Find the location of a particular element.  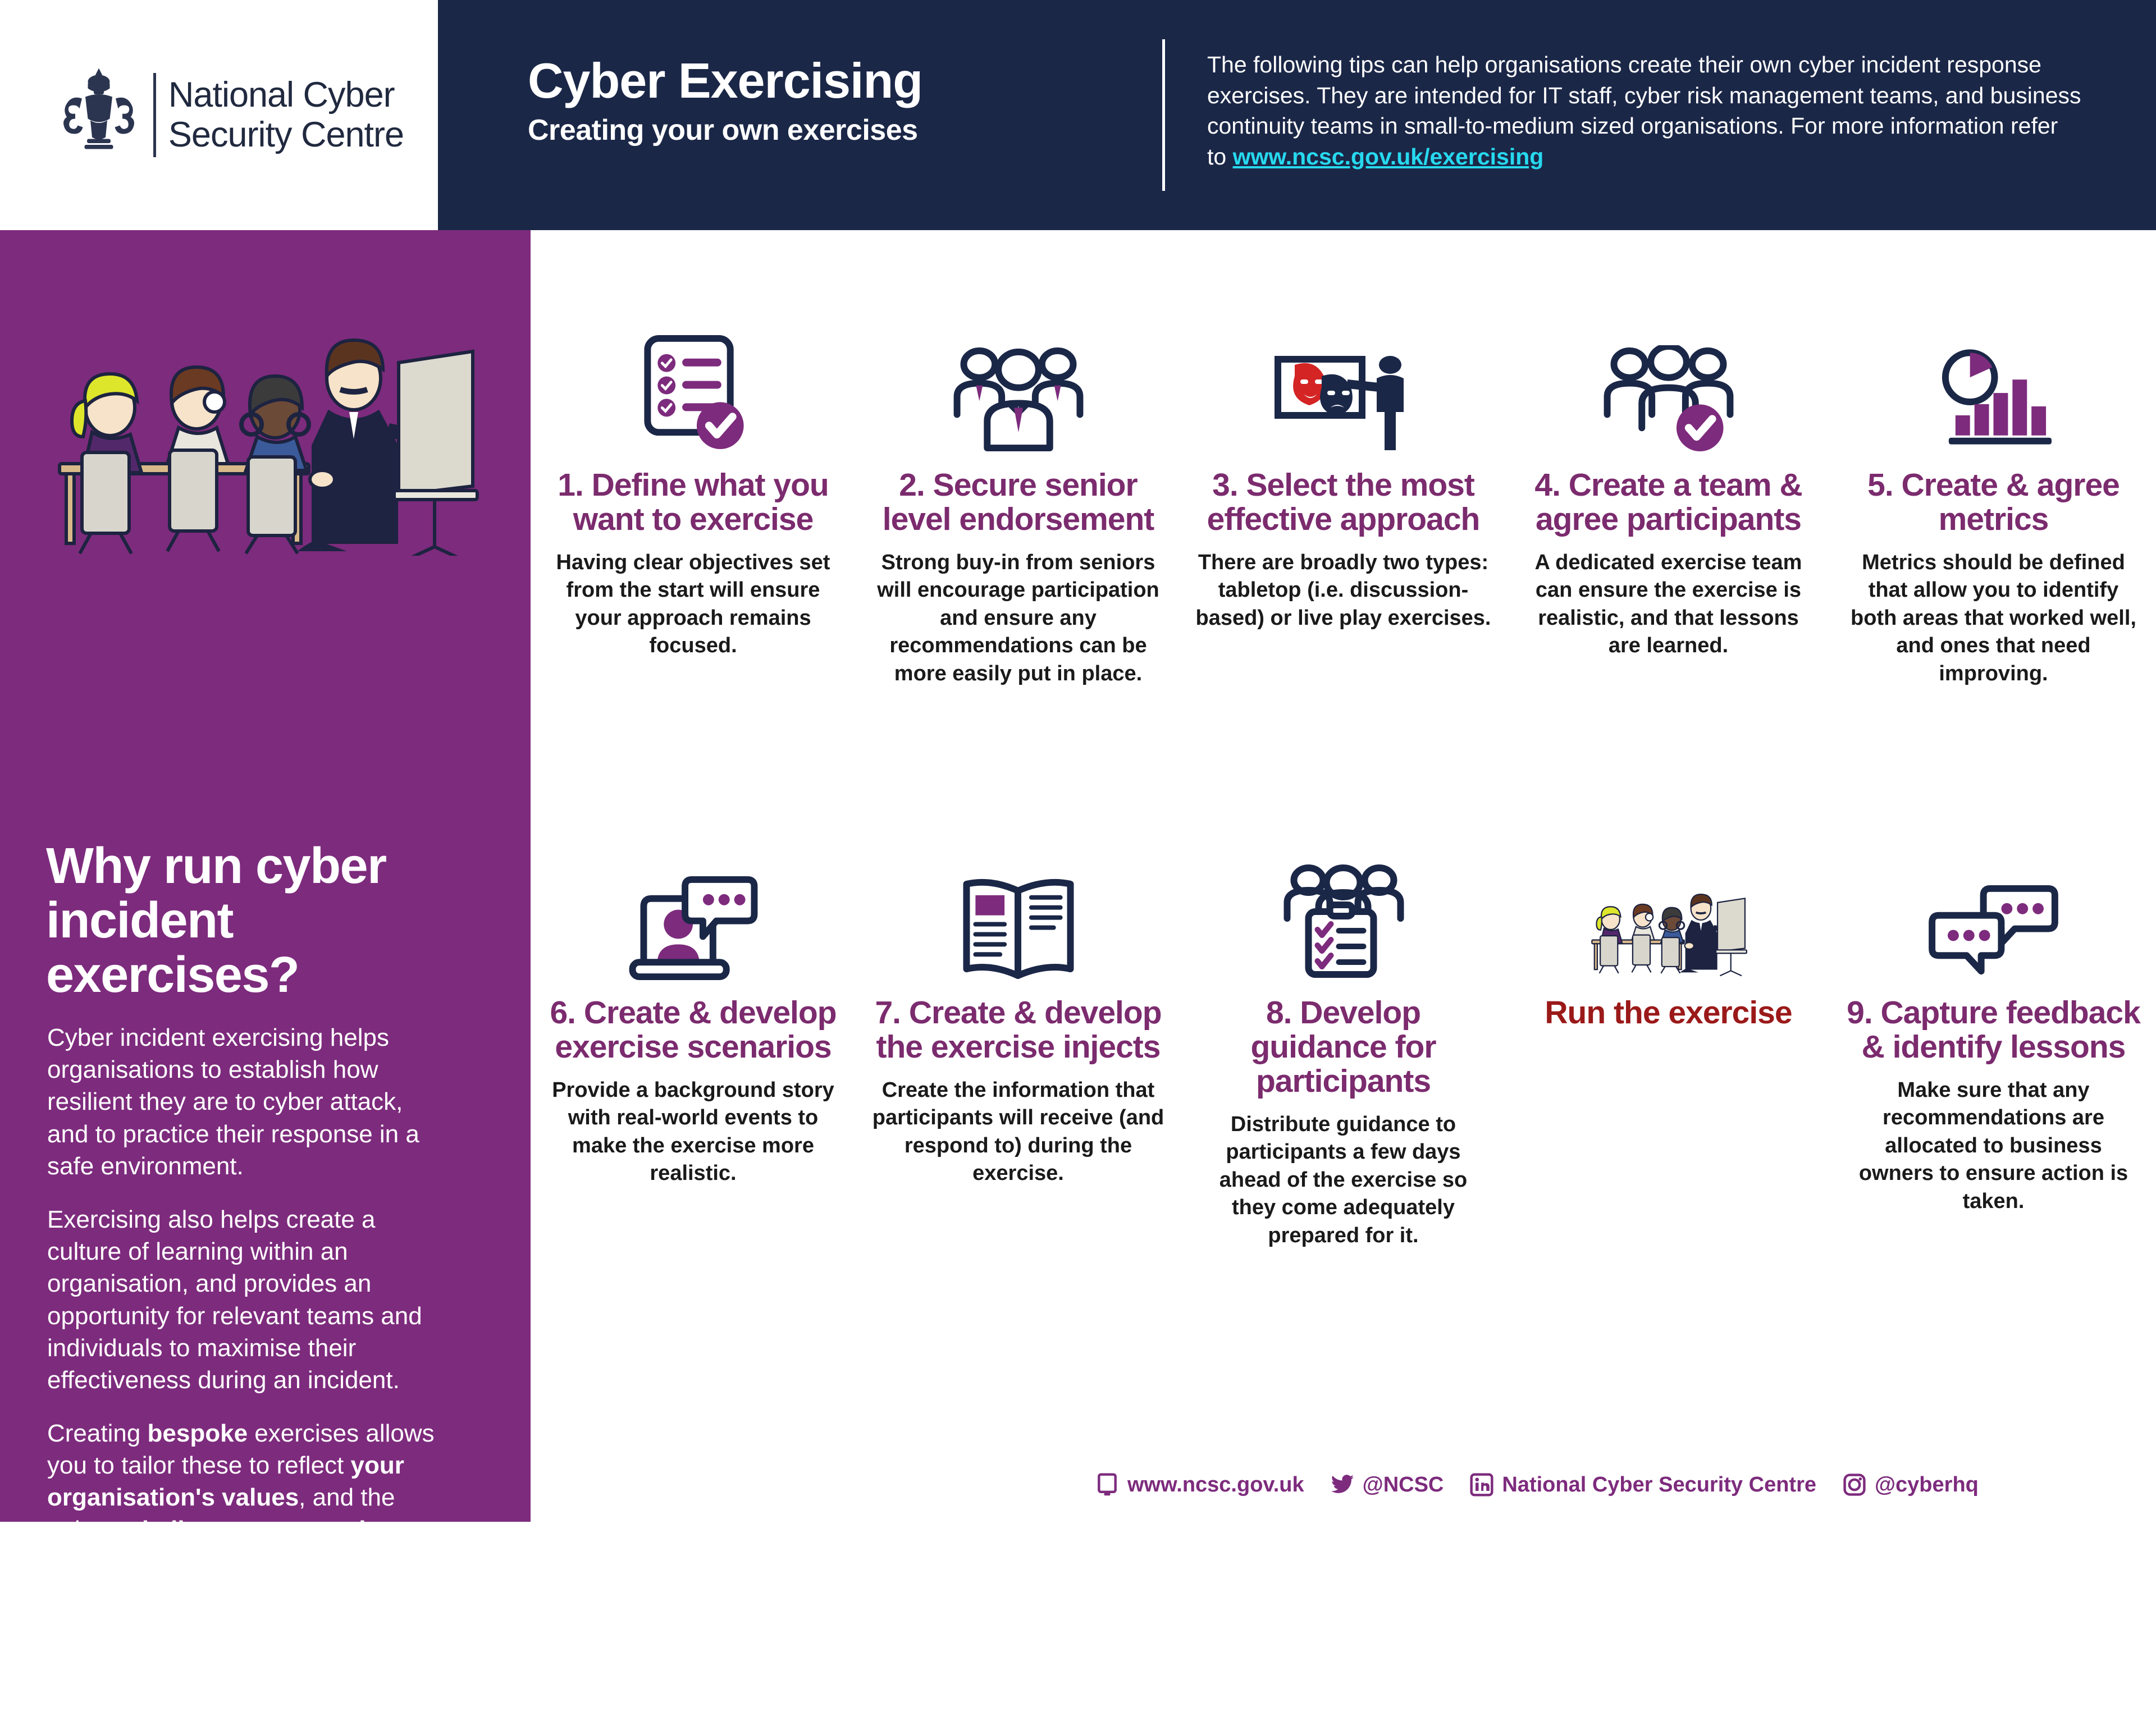

royal-crest-icon is located at coordinates (98, 108).